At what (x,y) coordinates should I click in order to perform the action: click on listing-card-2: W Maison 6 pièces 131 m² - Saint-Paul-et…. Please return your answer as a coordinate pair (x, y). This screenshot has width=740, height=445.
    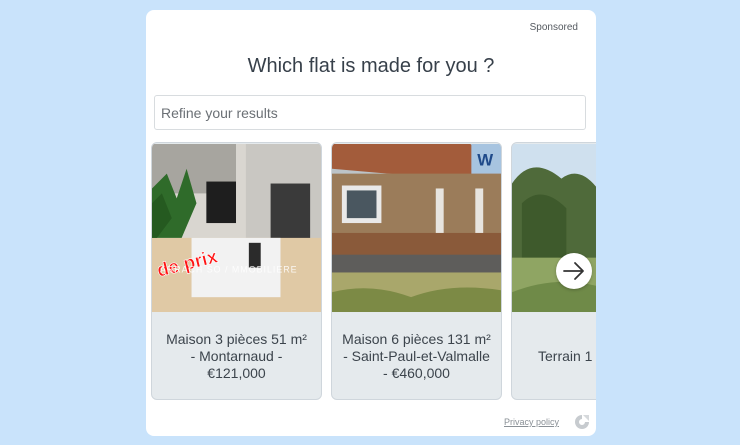
    Looking at the image, I should click on (416, 271).